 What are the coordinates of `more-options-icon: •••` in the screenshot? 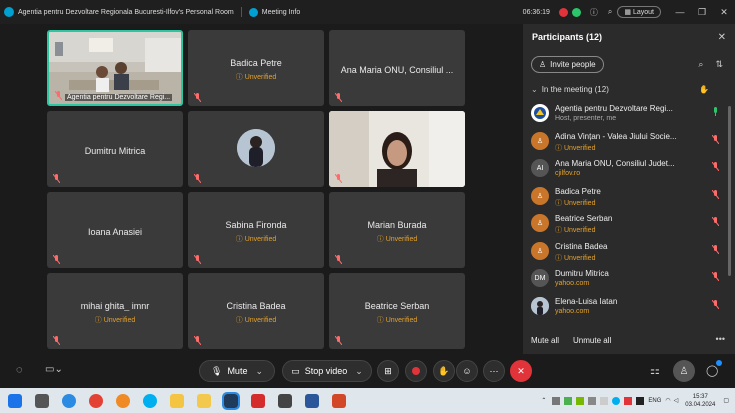 It's located at (720, 339).